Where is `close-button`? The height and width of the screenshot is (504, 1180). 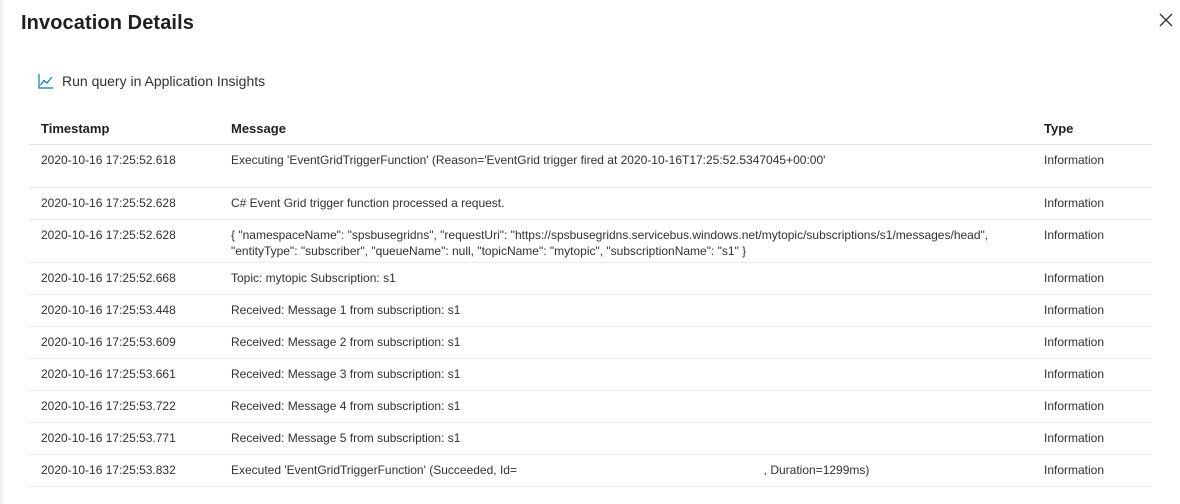 close-button is located at coordinates (1166, 22).